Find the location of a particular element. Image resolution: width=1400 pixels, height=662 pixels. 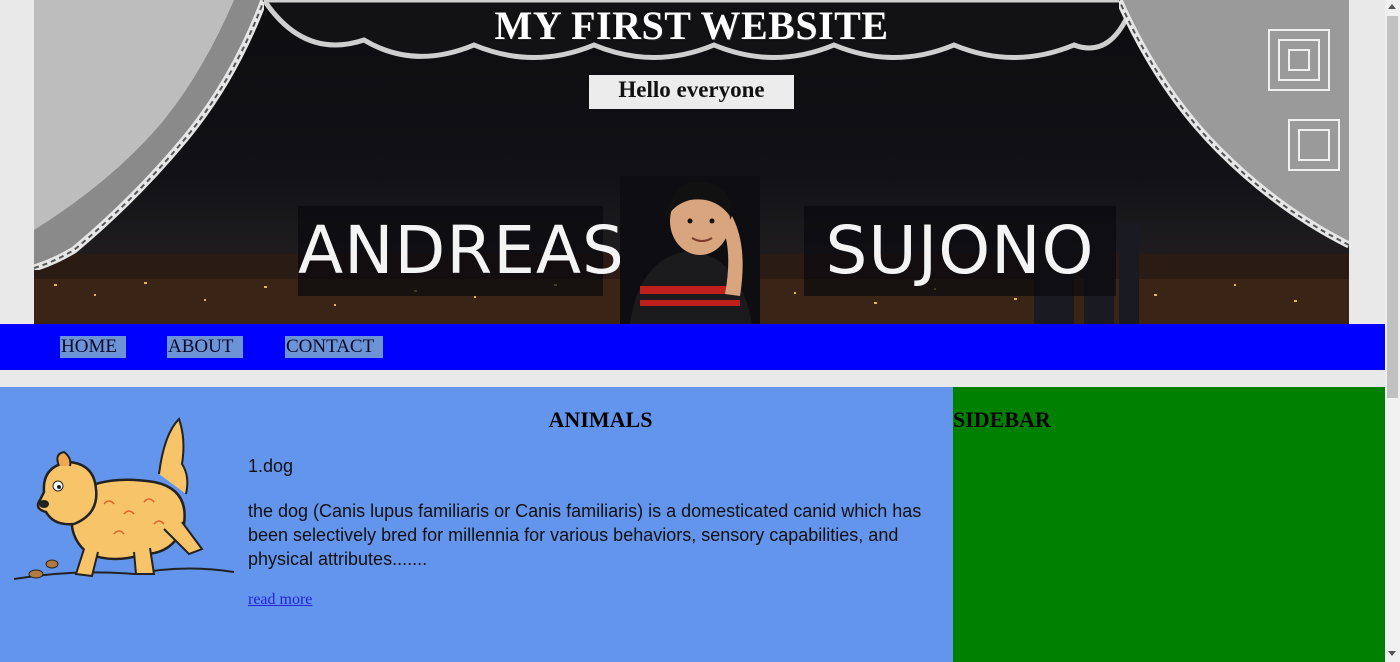

main-navigation-bar: HOME ABOUT CONTACT is located at coordinates (692, 347).